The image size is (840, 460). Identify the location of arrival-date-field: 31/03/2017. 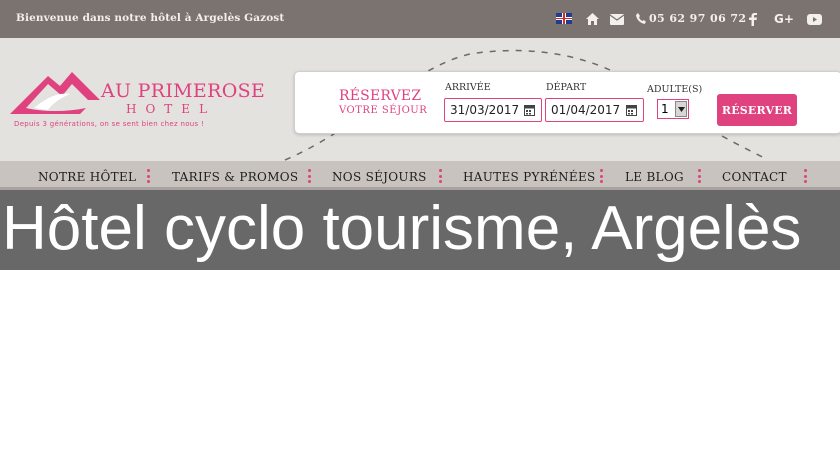
(493, 110).